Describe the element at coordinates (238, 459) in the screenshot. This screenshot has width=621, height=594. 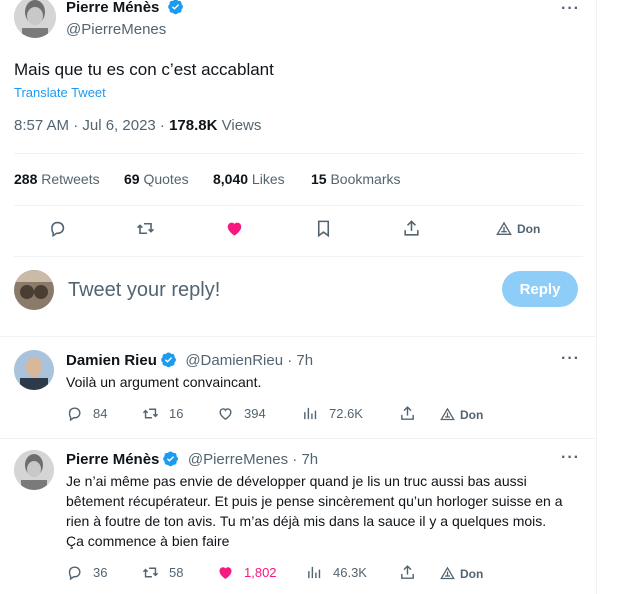
I see `reply-author-handle: @PierreMenes` at that location.